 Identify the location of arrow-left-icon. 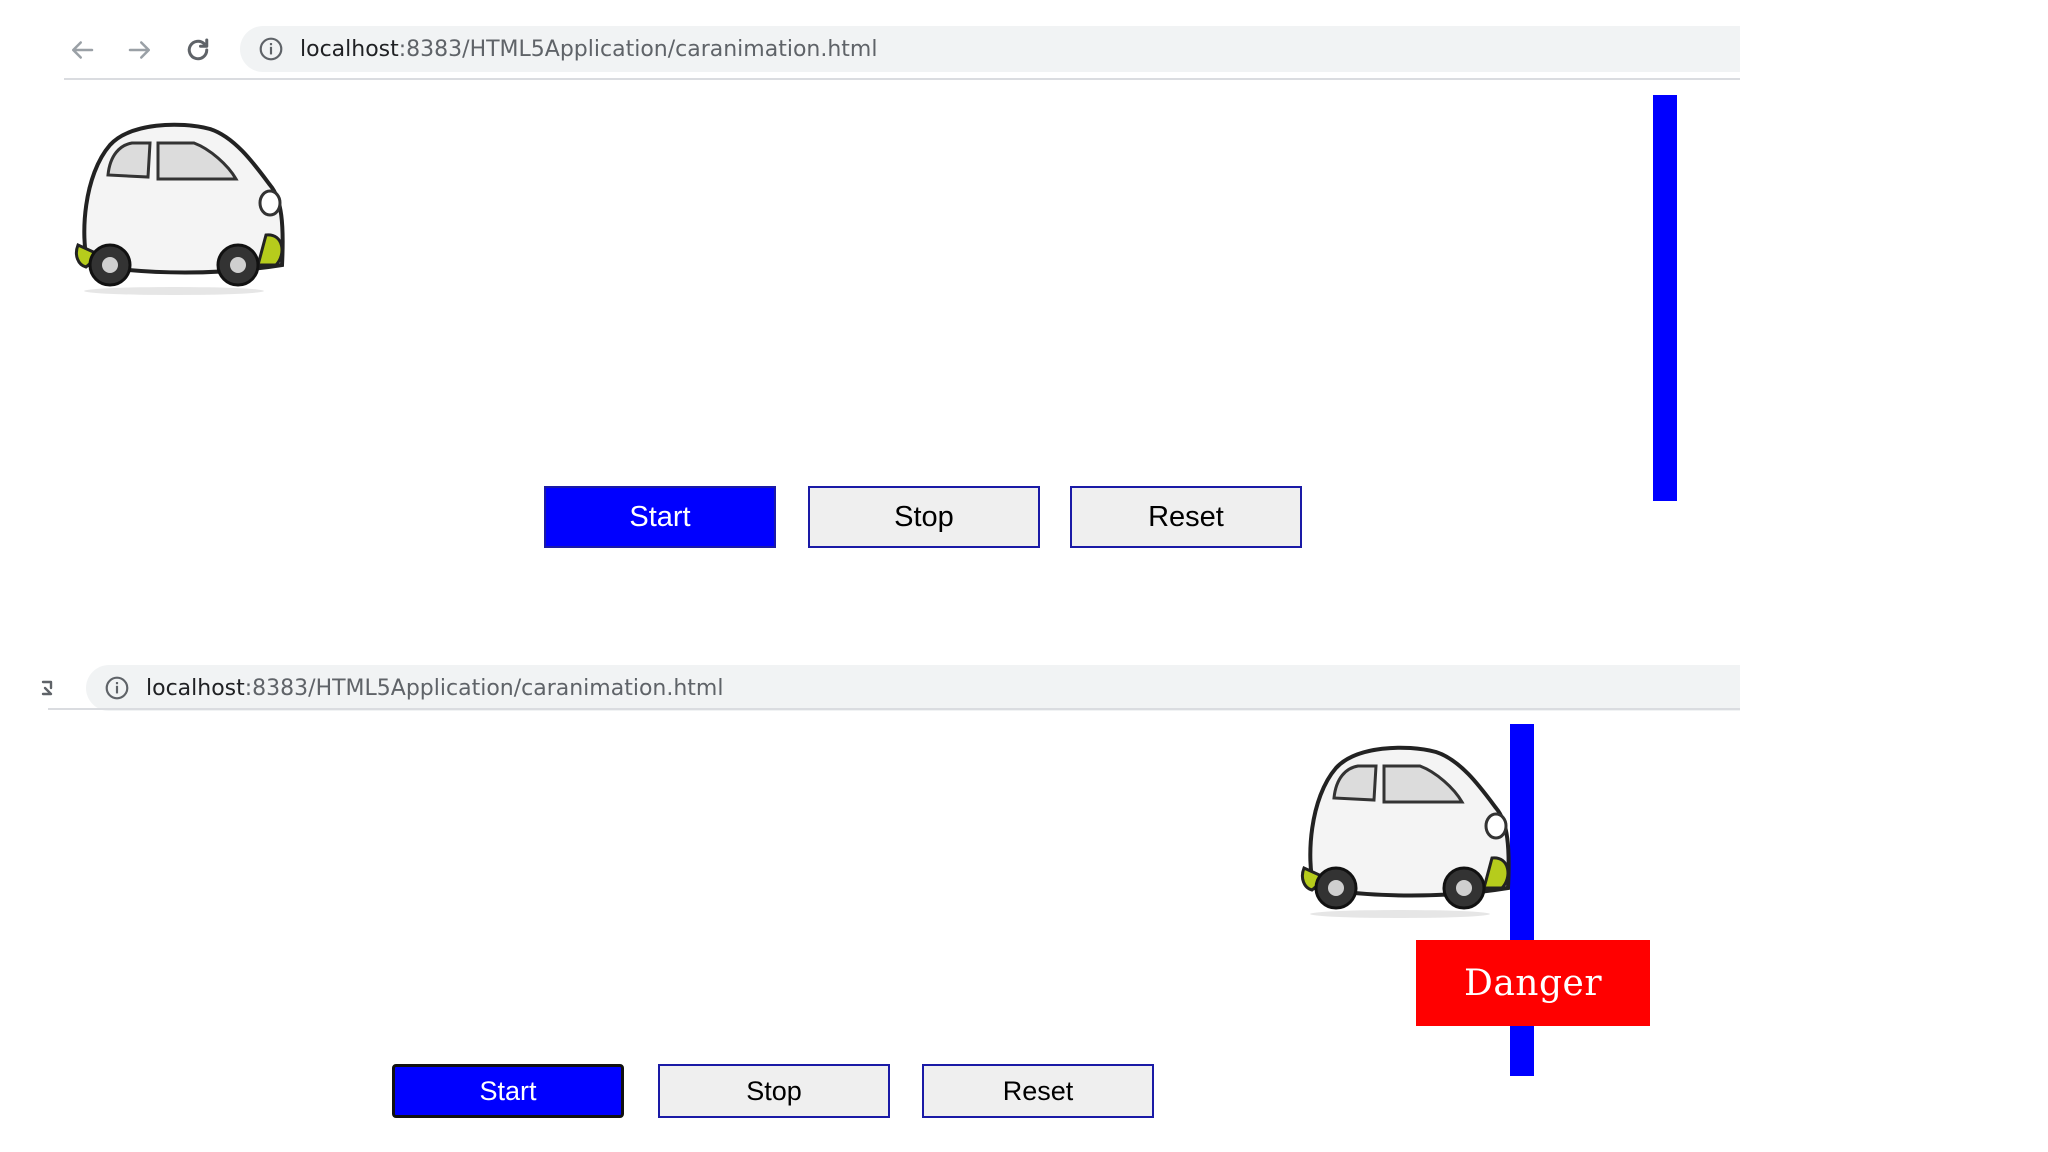
(83, 50).